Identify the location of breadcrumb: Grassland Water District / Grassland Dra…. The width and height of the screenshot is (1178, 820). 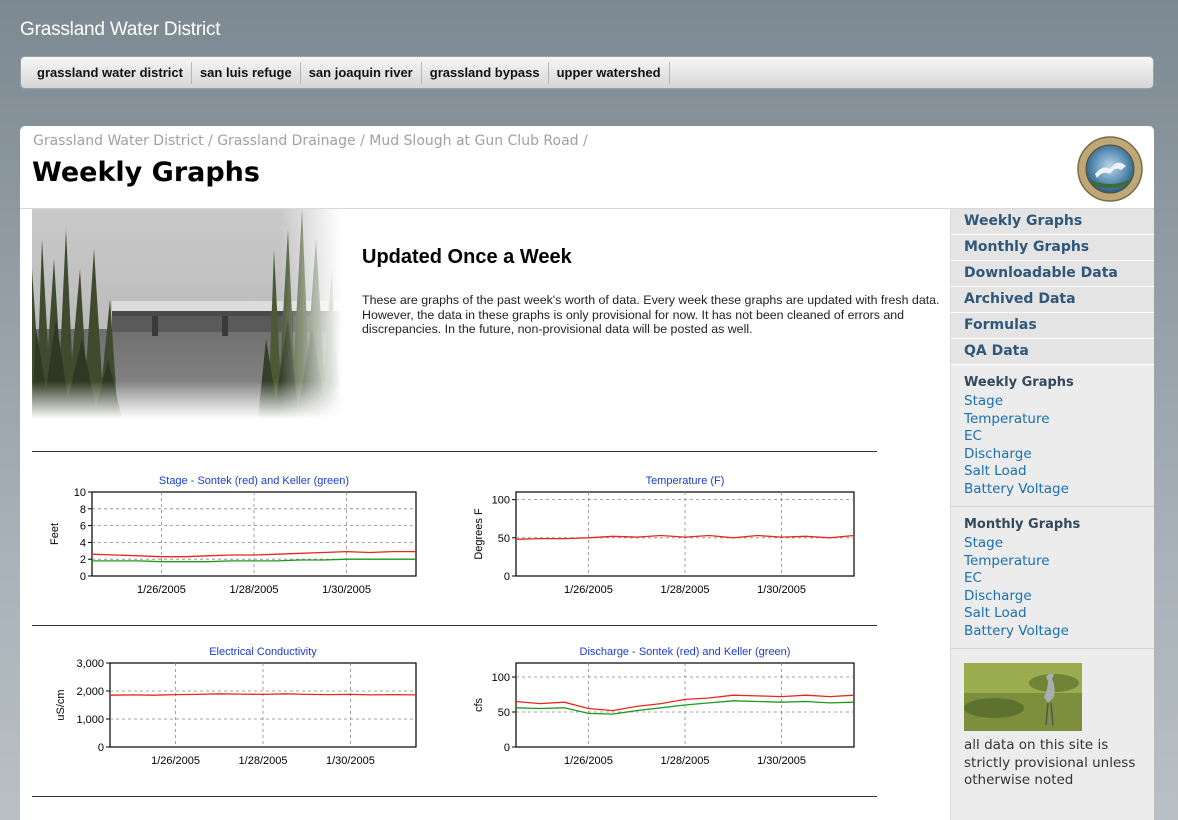
(310, 141).